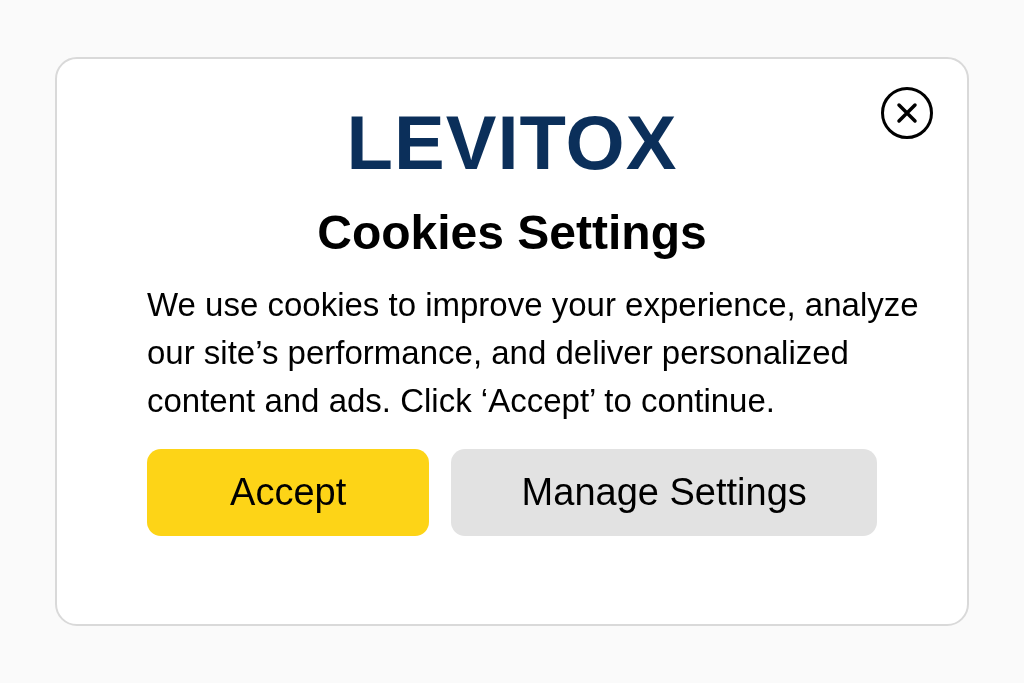  I want to click on logo: LEVITOX, so click(512, 143).